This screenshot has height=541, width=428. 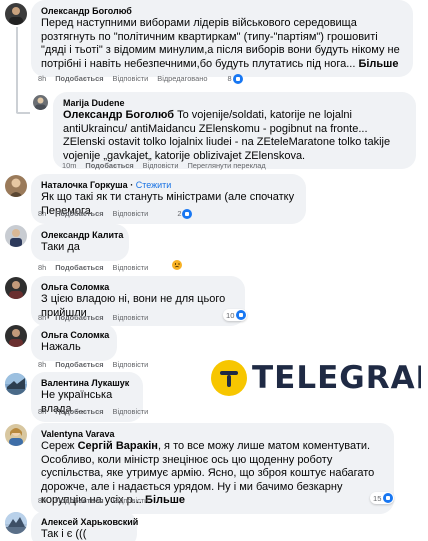 What do you see at coordinates (231, 79) in the screenshot?
I see `reaction-count: 8` at bounding box center [231, 79].